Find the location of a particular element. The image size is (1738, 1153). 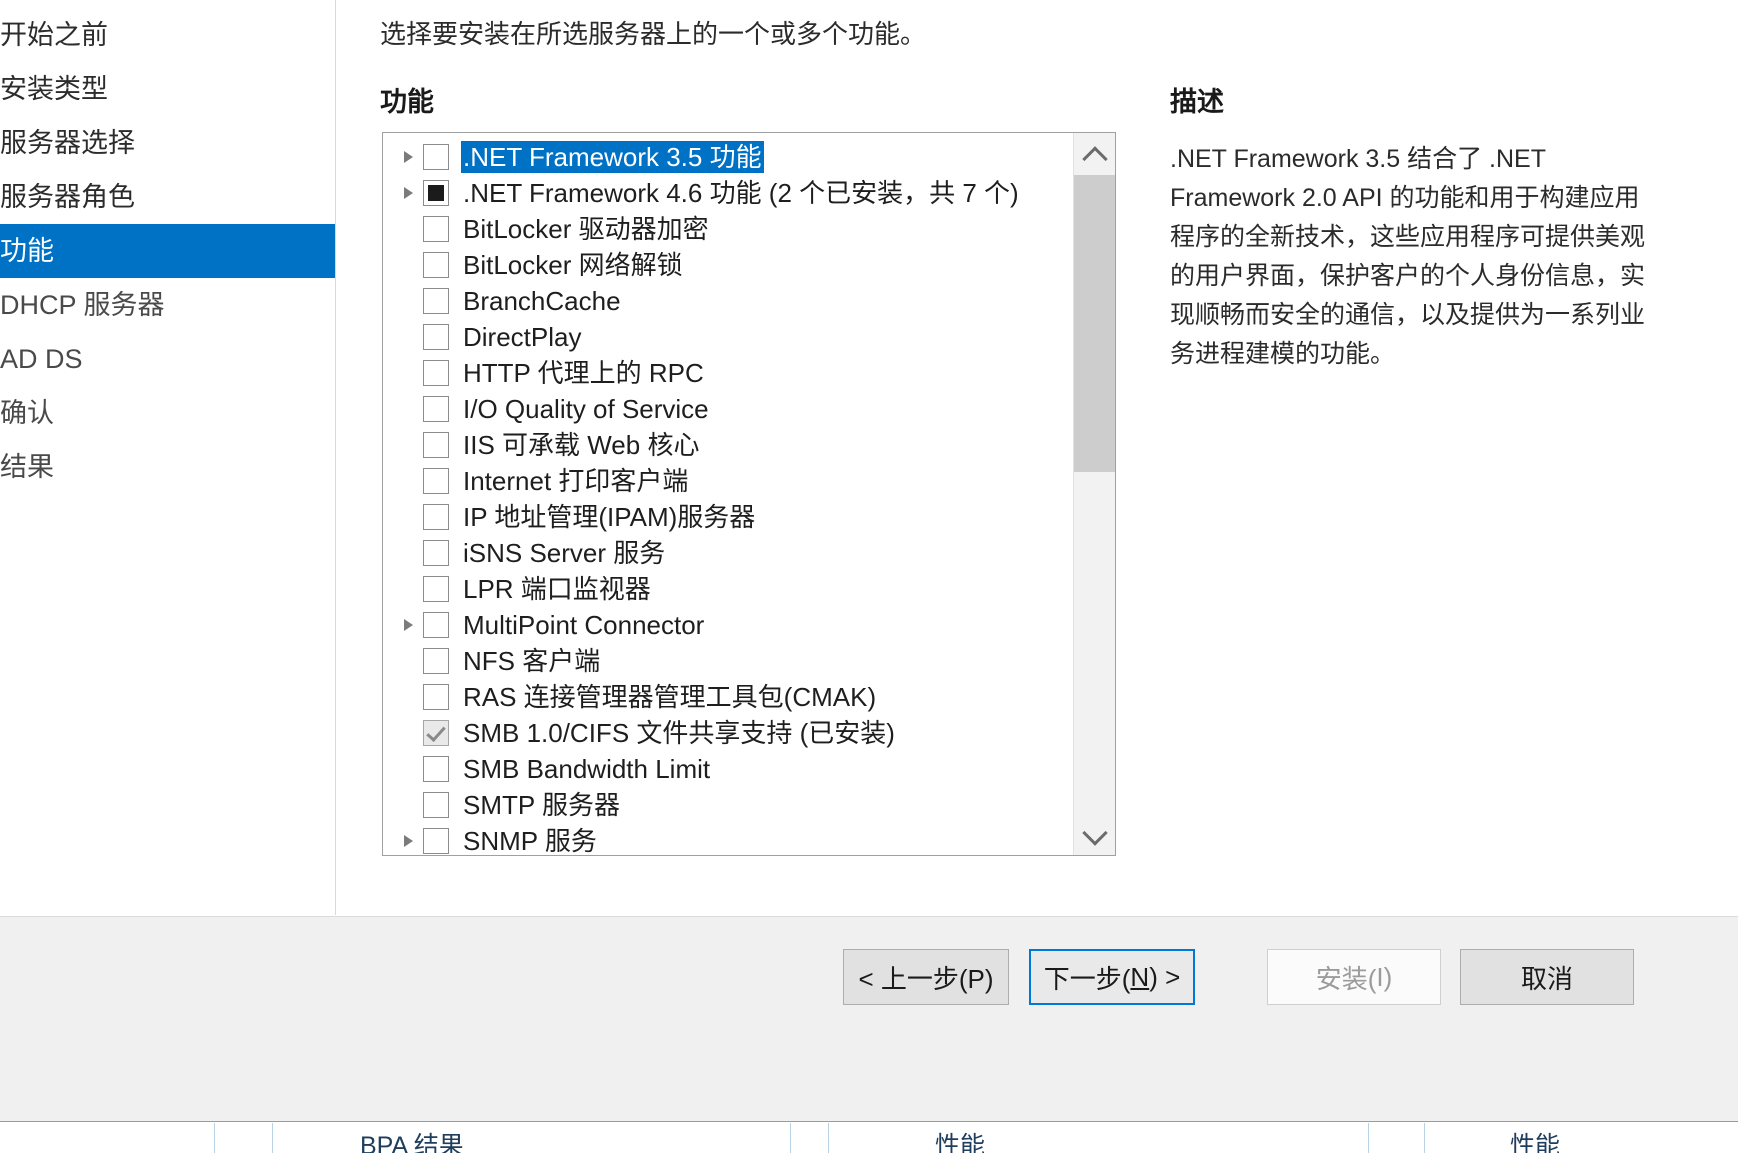

background-server-manager-strip: BPA 结果 性能 性能 is located at coordinates (869, 1137).